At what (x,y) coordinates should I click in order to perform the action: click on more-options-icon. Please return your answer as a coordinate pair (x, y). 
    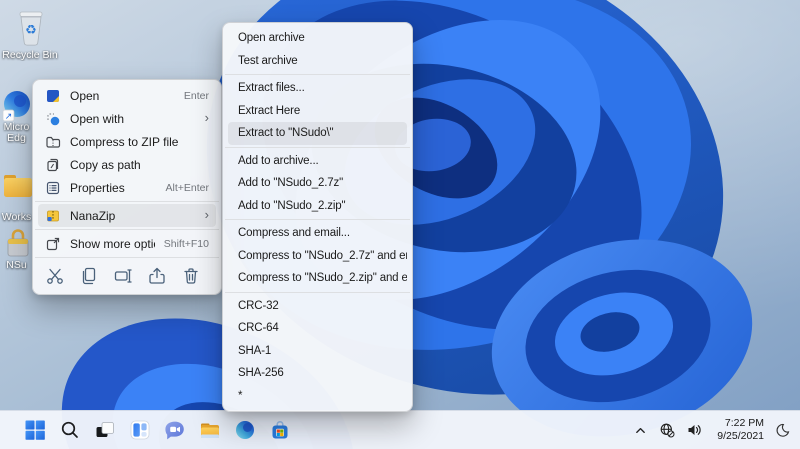
    Looking at the image, I should click on (53, 244).